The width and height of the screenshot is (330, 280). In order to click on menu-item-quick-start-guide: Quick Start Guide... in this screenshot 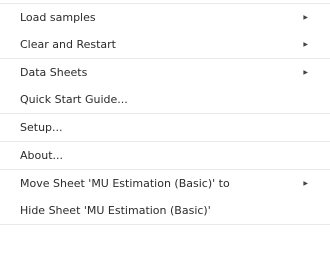, I will do `click(165, 99)`.